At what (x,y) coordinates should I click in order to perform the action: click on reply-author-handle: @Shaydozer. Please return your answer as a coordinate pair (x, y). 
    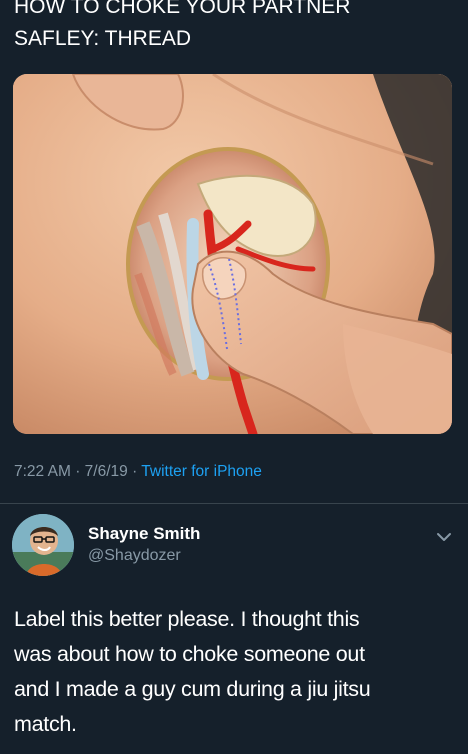
    Looking at the image, I should click on (134, 556).